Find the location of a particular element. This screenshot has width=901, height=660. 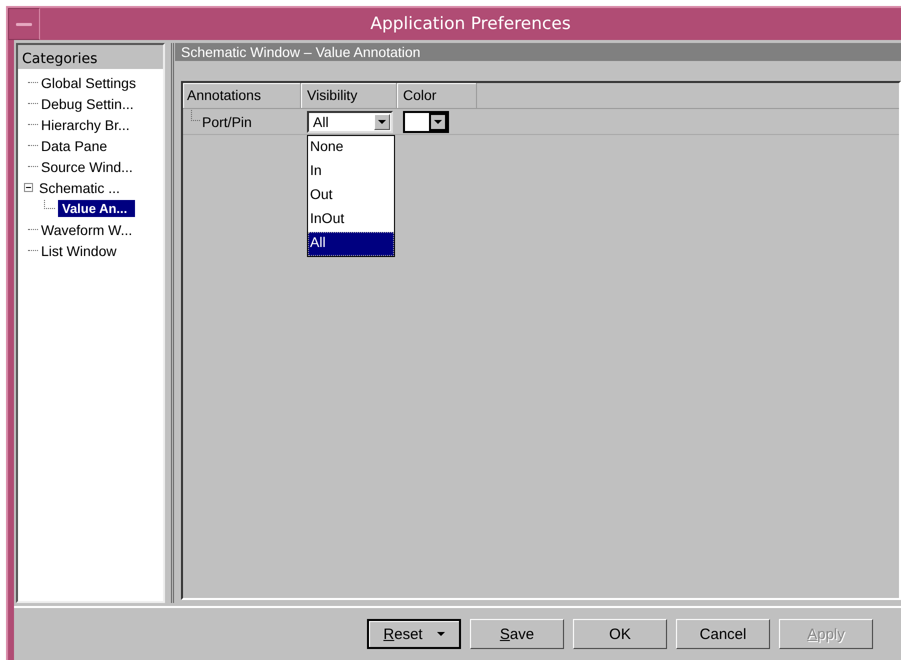

tree-item: Data Pane is located at coordinates (74, 146).